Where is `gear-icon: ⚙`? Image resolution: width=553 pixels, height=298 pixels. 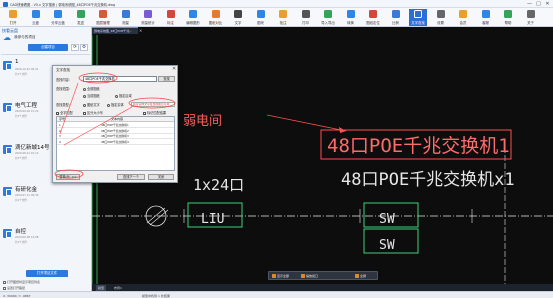
gear-icon: ⚙ is located at coordinates (84, 47).